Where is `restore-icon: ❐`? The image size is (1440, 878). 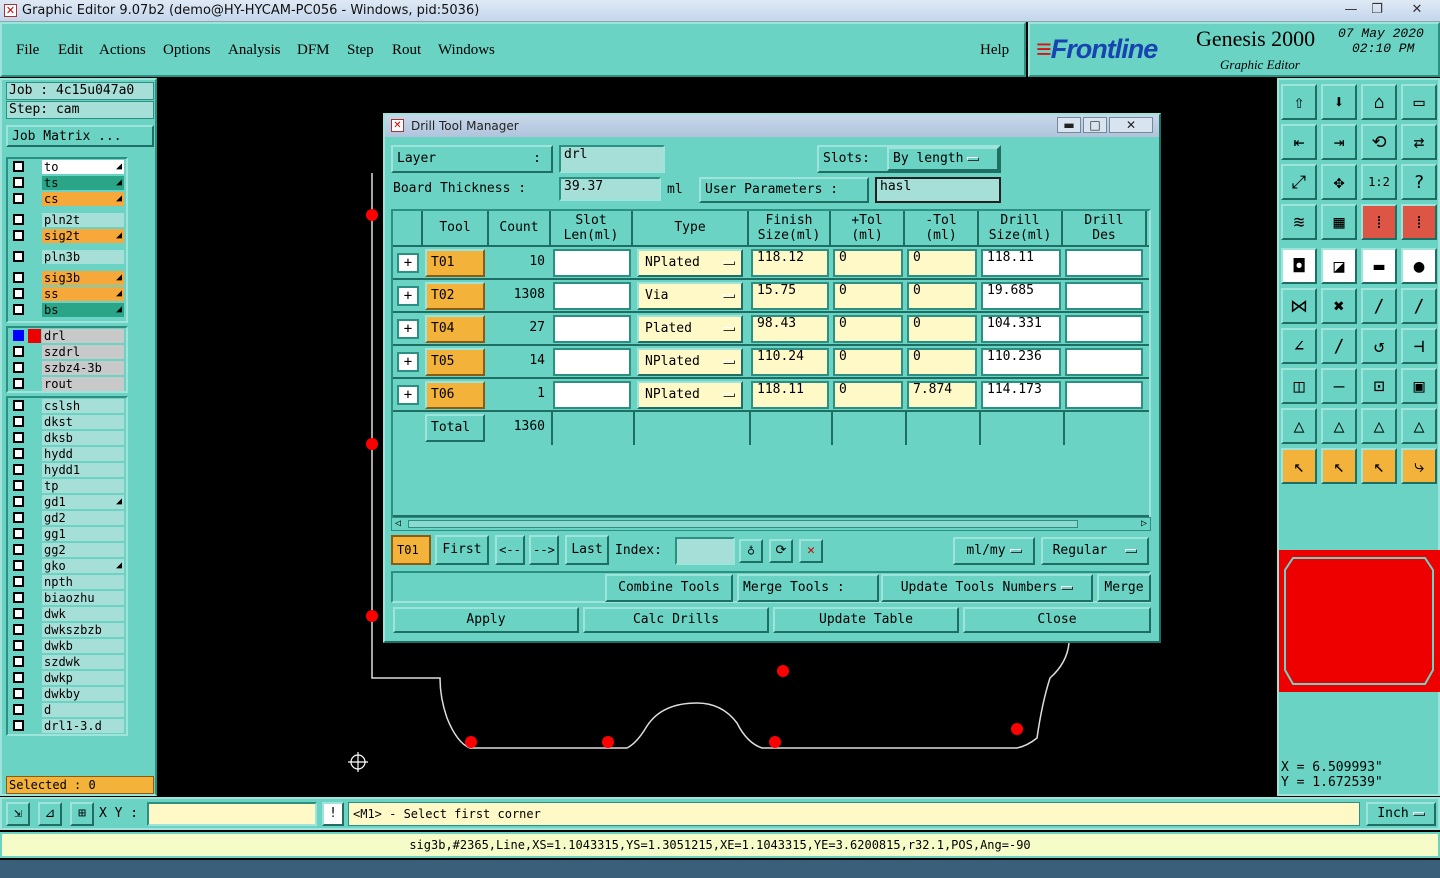
restore-icon: ❐ is located at coordinates (1377, 10).